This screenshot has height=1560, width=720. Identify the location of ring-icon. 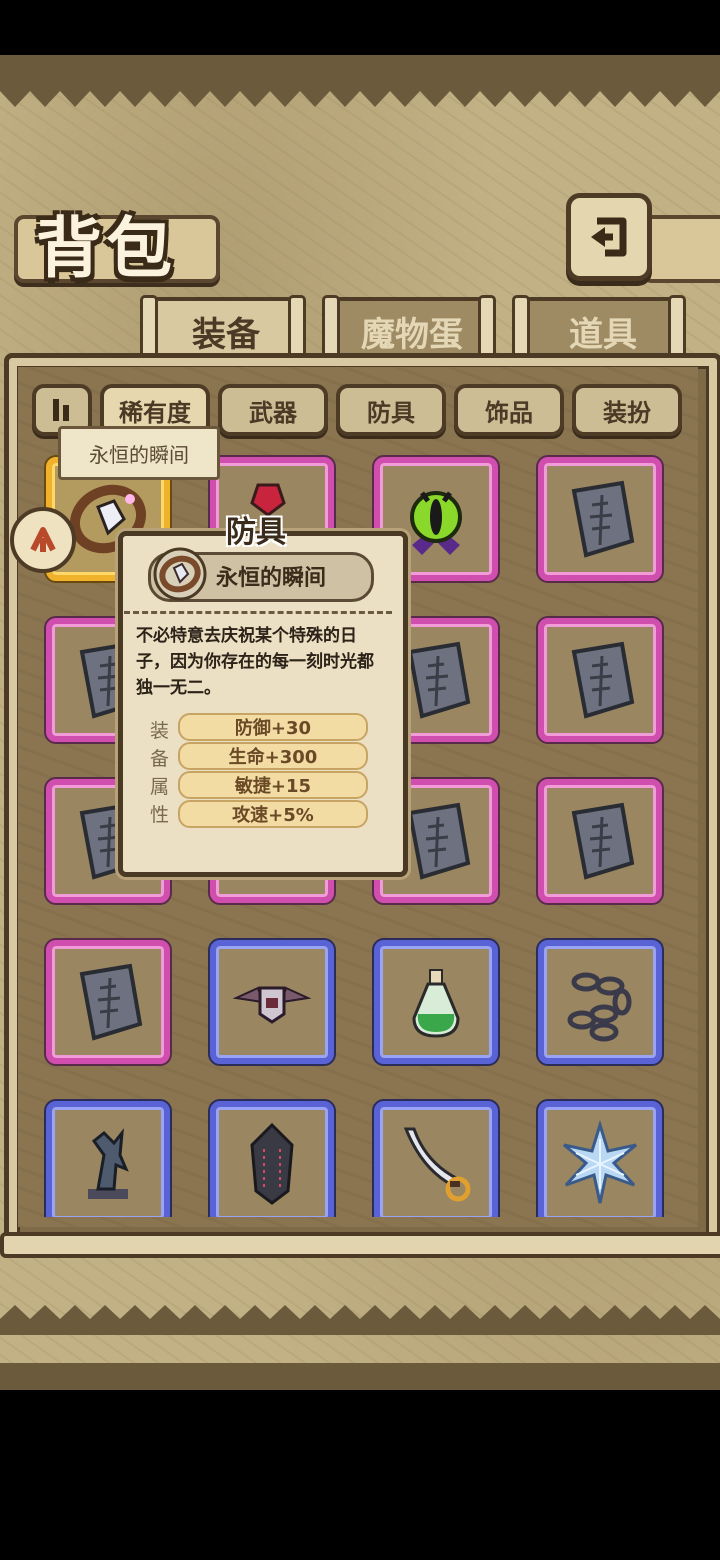
(180, 574).